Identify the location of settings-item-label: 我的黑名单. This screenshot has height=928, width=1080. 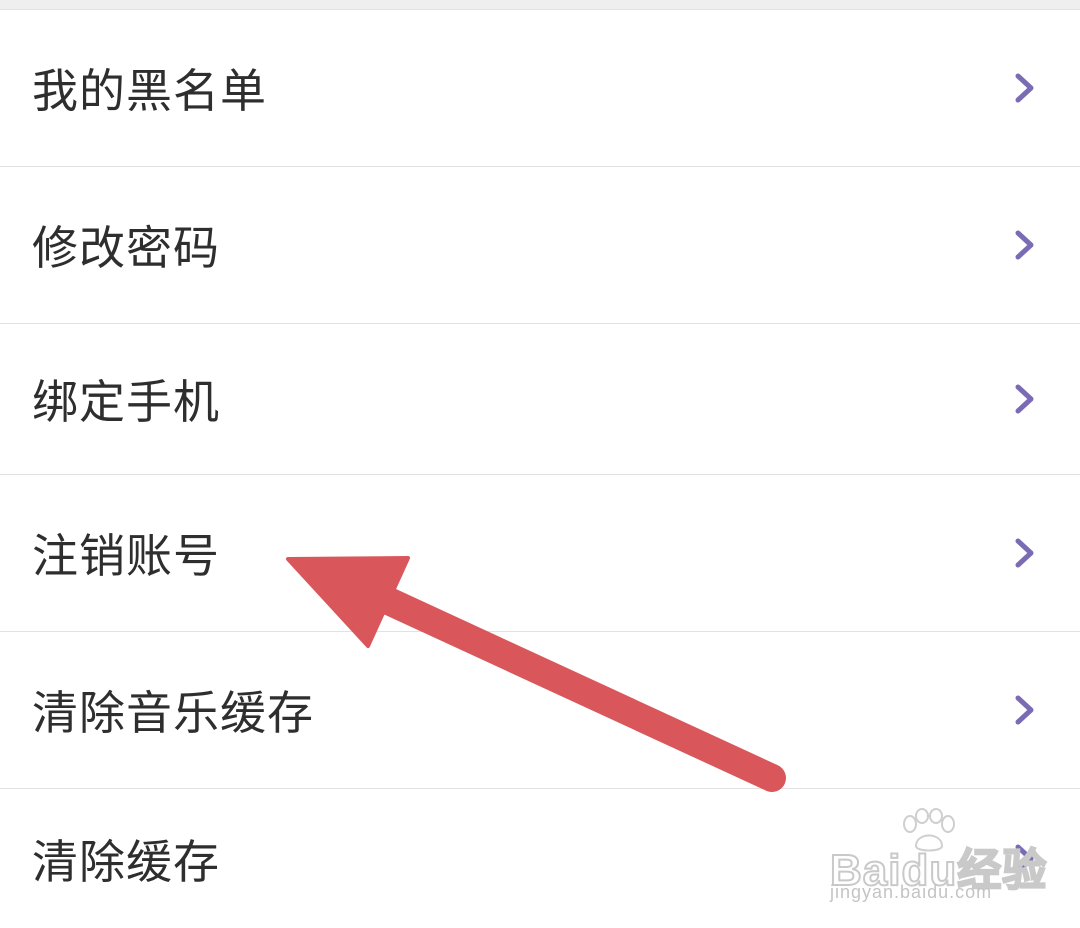
(149, 91).